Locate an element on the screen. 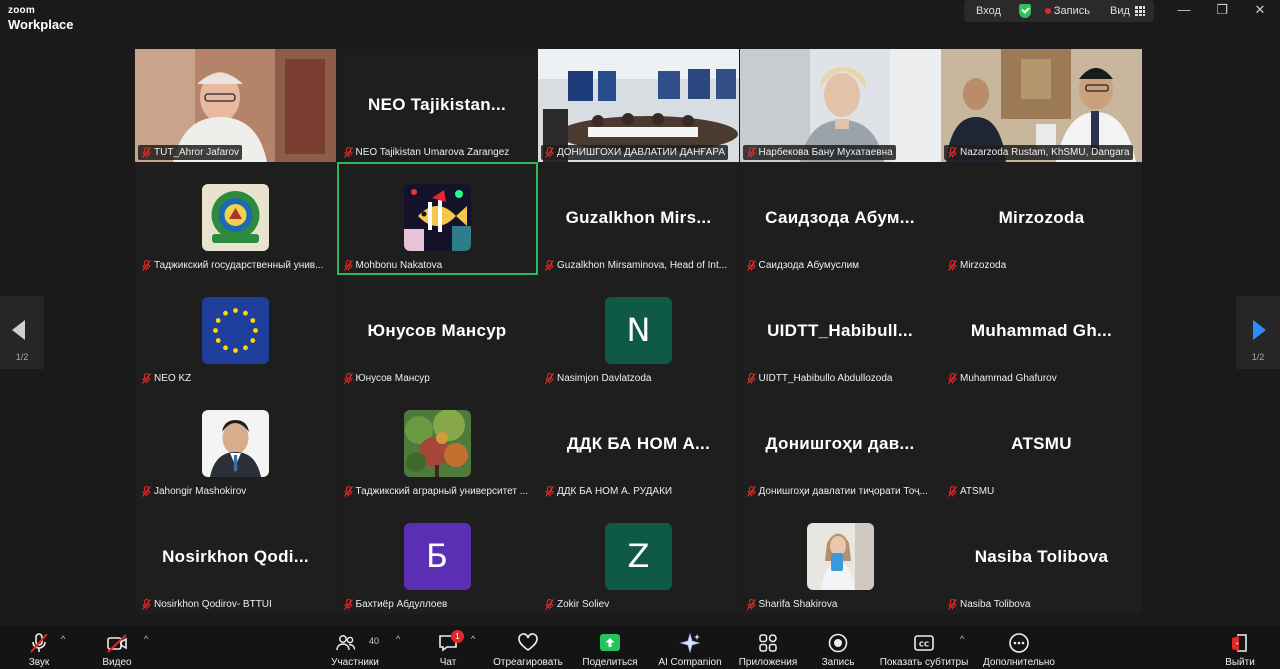 The image size is (1280, 669). captions-options-caret-icon: ^ is located at coordinates (962, 639).